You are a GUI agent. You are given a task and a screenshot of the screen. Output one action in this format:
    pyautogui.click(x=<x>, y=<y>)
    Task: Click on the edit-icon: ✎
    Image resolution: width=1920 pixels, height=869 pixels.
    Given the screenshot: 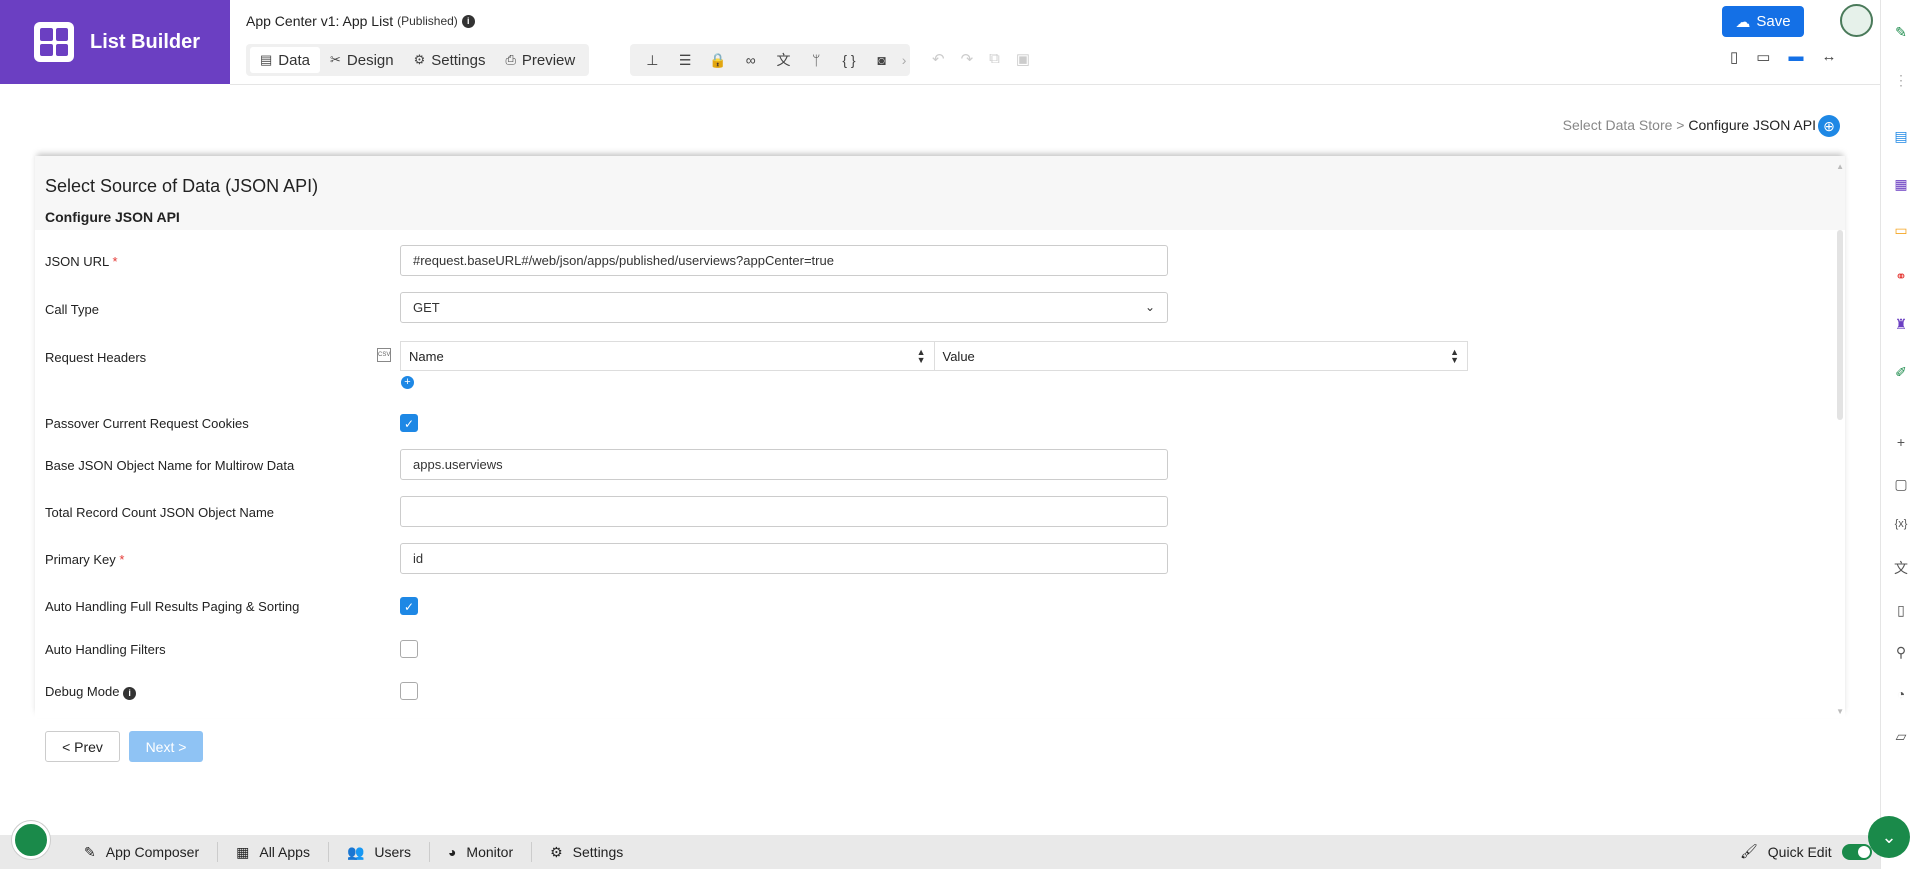 What is the action you would take?
    pyautogui.click(x=90, y=851)
    